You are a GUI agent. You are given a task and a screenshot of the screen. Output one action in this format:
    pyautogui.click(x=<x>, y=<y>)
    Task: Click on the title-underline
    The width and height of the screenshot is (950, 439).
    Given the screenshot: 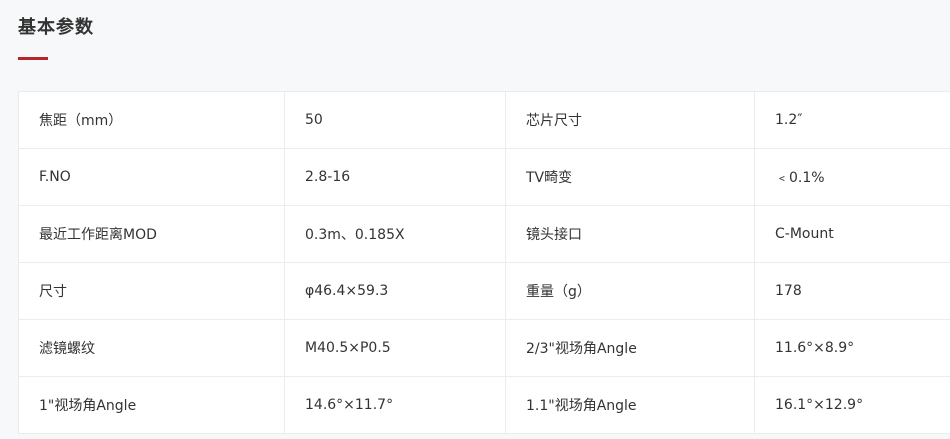 What is the action you would take?
    pyautogui.click(x=33, y=58)
    